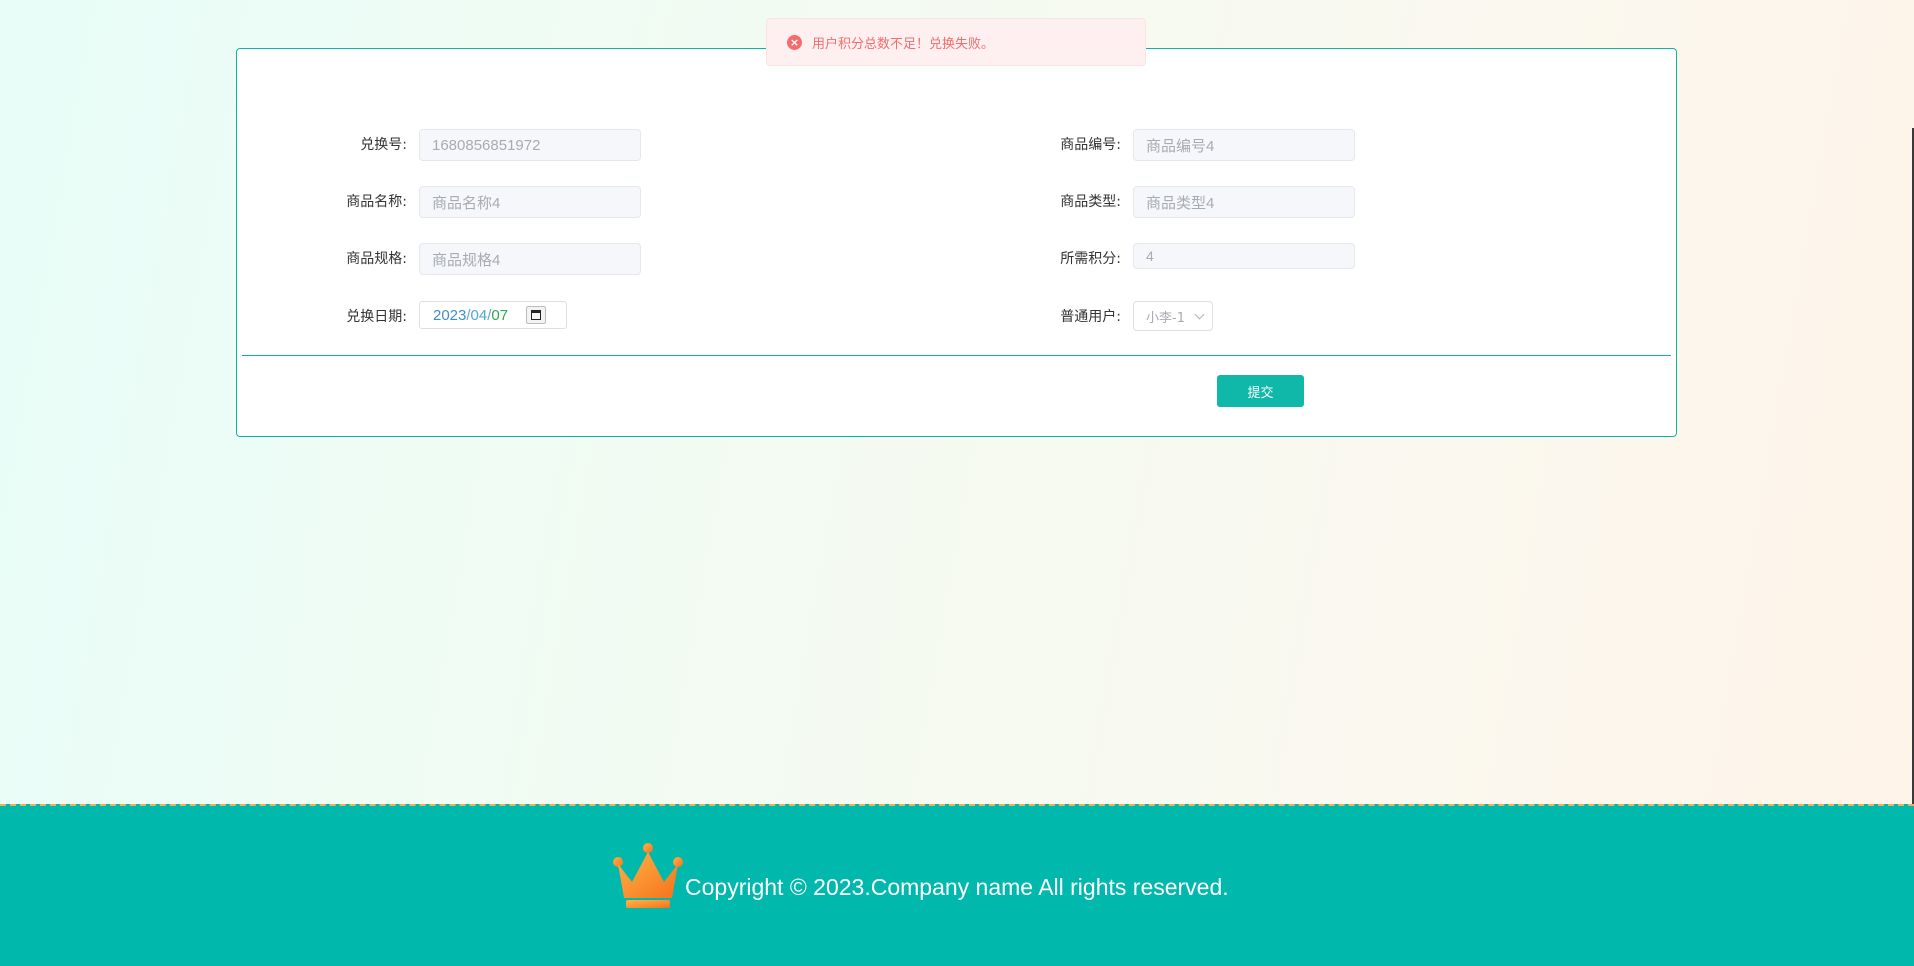 Image resolution: width=1914 pixels, height=966 pixels. I want to click on points-required-input: 4, so click(1244, 256).